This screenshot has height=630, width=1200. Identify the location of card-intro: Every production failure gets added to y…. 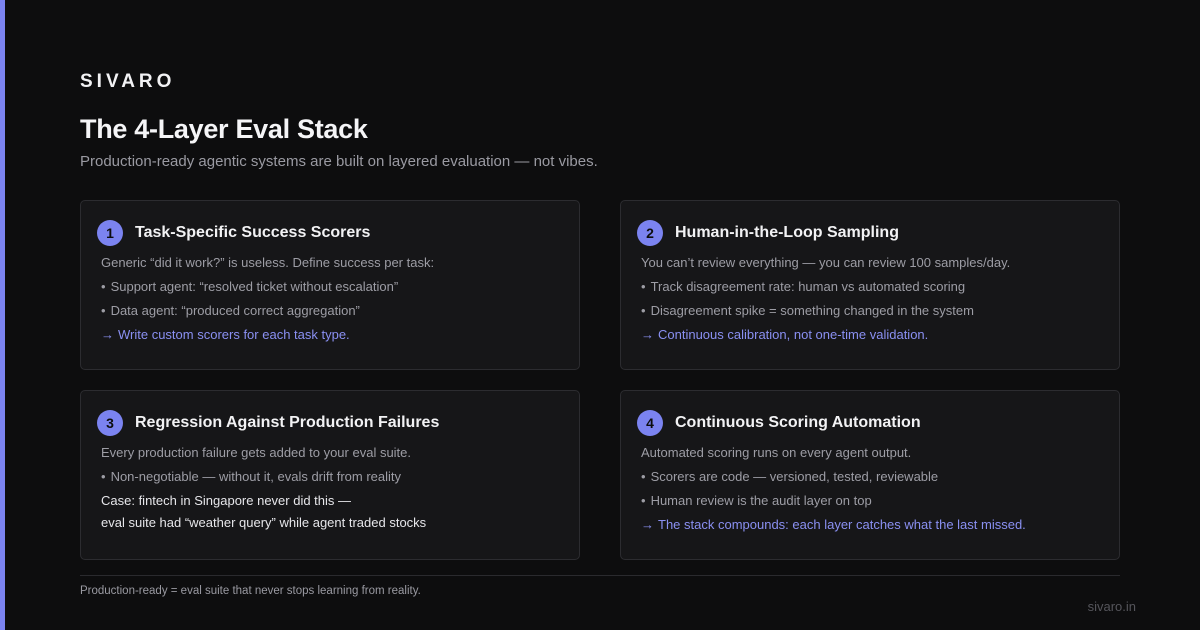
(256, 452).